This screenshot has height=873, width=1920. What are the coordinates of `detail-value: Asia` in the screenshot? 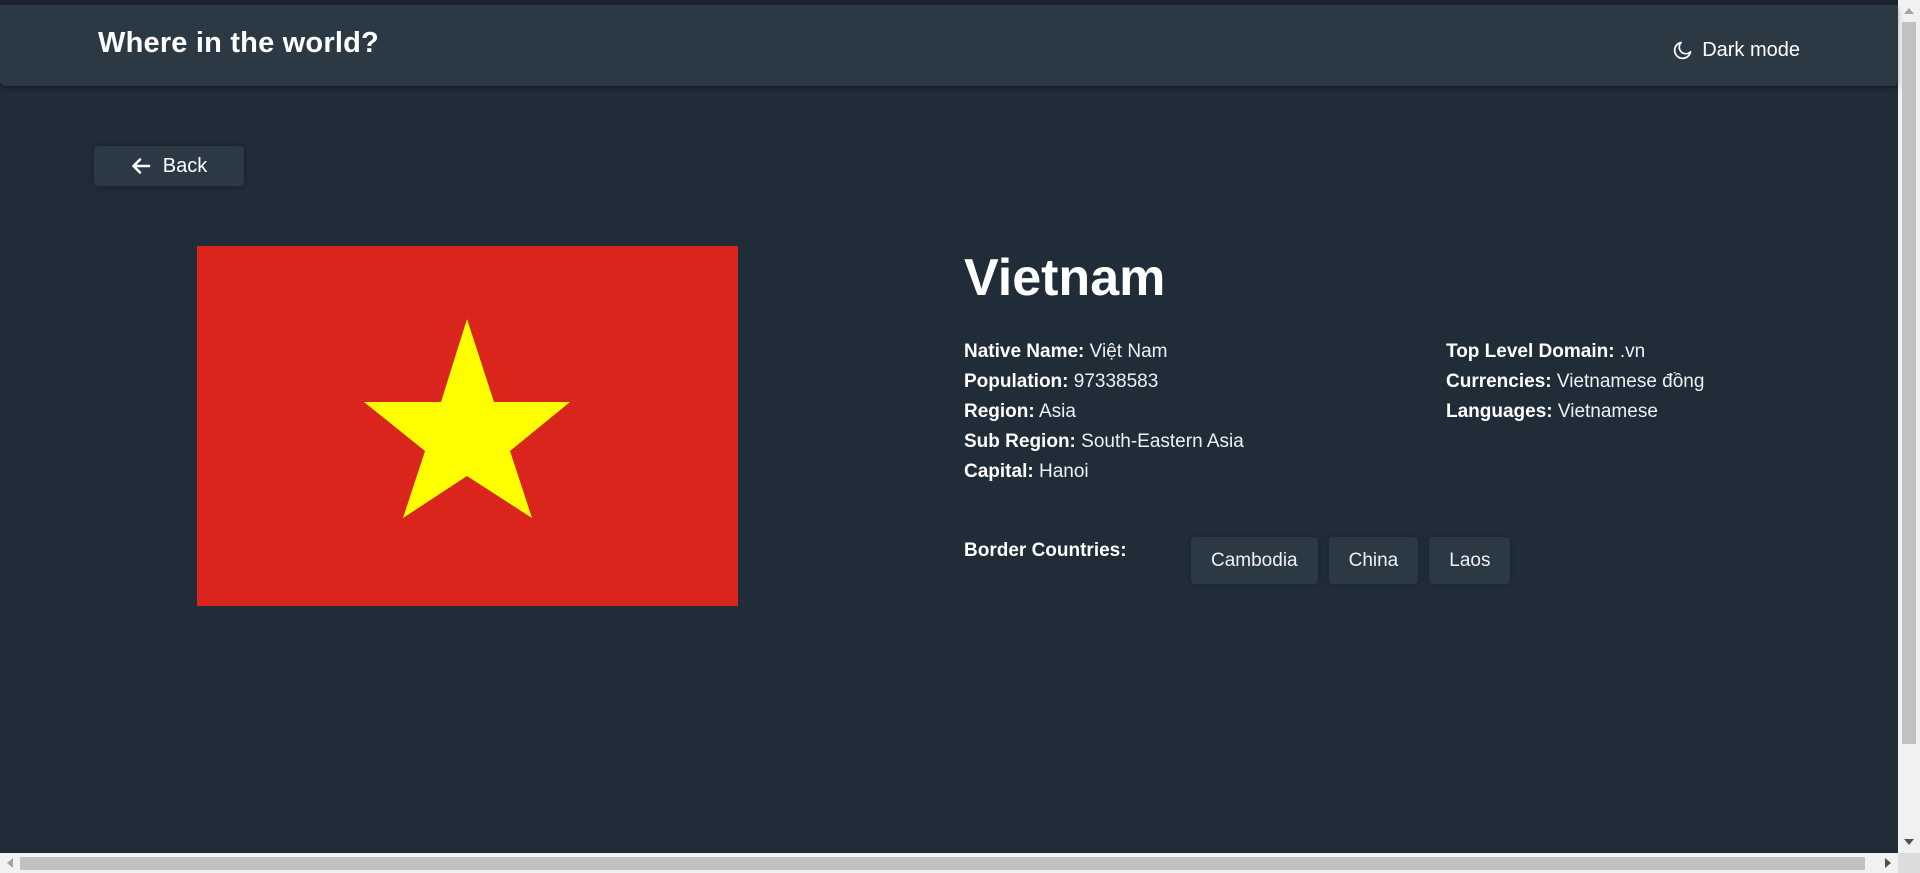 It's located at (1057, 411).